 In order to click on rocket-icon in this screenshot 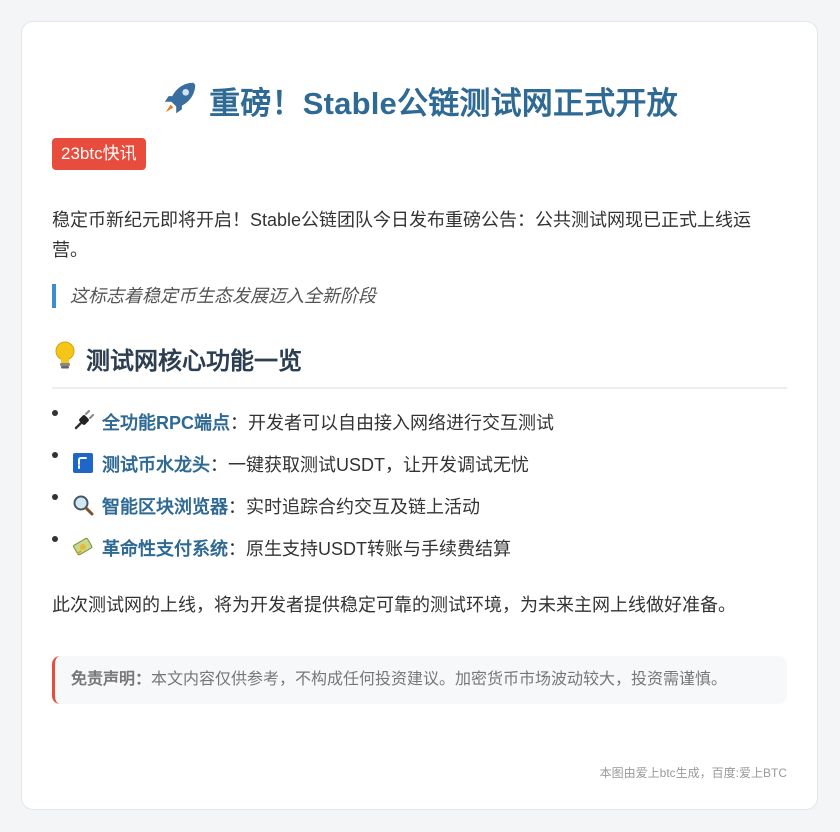, I will do `click(180, 100)`.